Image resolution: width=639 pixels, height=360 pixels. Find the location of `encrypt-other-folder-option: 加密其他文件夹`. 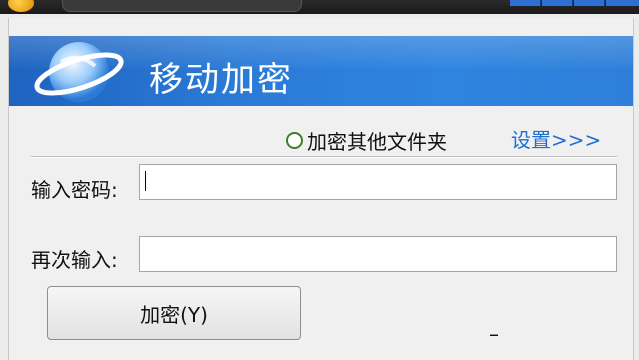

encrypt-other-folder-option: 加密其他文件夹 is located at coordinates (366, 140).